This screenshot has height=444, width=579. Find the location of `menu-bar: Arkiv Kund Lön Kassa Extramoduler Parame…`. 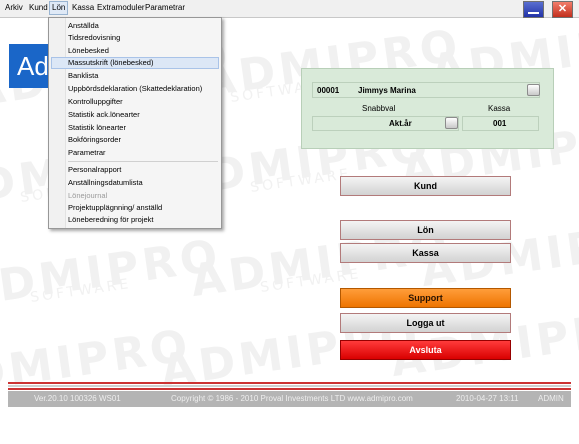

menu-bar: Arkiv Kund Lön Kassa Extramoduler Parame… is located at coordinates (289, 9).